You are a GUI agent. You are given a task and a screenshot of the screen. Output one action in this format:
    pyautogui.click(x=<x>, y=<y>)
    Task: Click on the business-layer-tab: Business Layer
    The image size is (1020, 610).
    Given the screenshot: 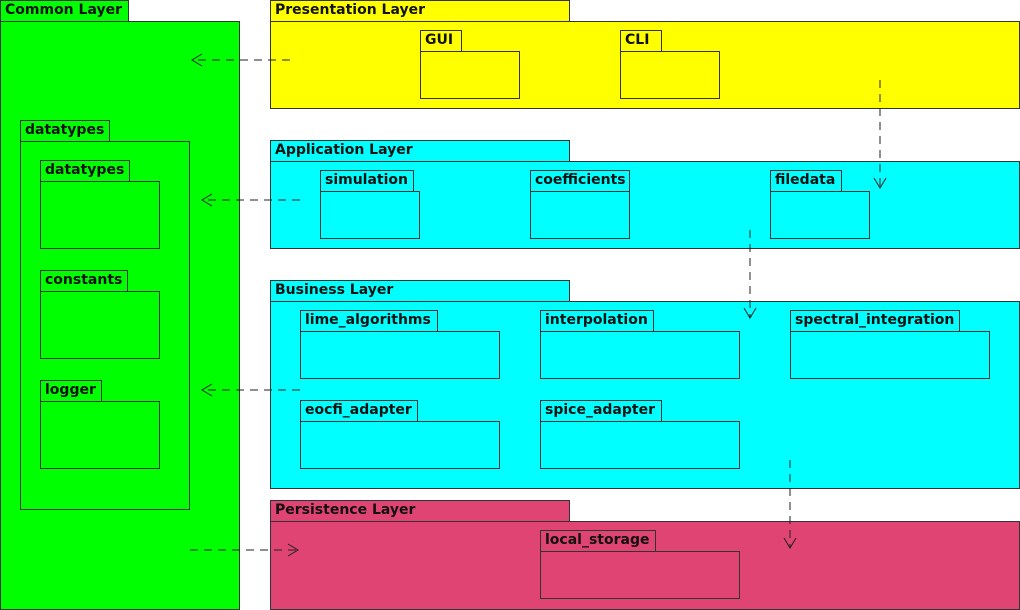 What is the action you would take?
    pyautogui.click(x=420, y=291)
    